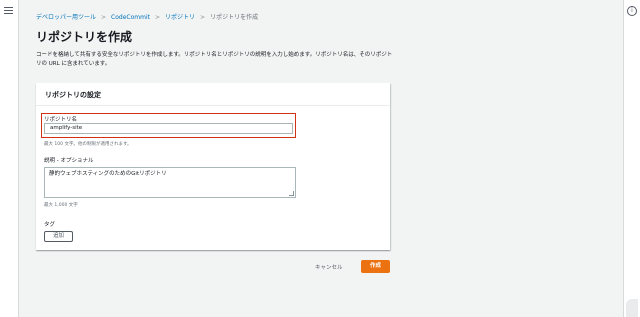 This screenshot has height=317, width=640. What do you see at coordinates (69, 161) in the screenshot?
I see `description-label: 説明 - オプショナル` at bounding box center [69, 161].